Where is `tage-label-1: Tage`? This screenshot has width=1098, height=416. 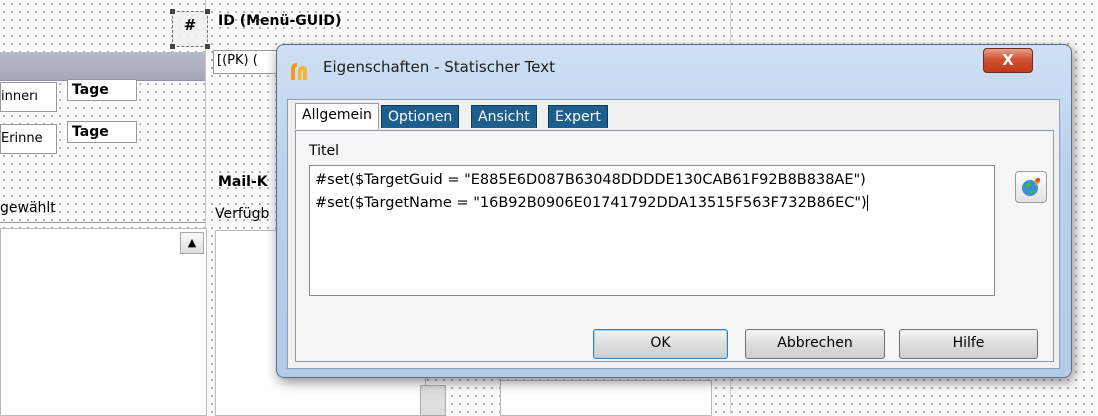 tage-label-1: Tage is located at coordinates (102, 90).